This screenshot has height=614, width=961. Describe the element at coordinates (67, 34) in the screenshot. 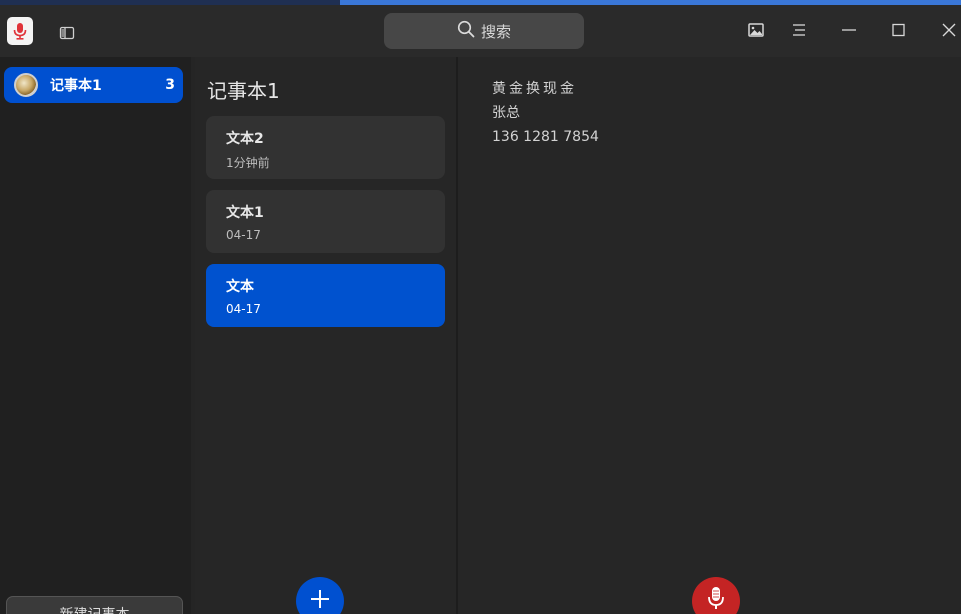

I see `sidebar-toggle-icon` at that location.